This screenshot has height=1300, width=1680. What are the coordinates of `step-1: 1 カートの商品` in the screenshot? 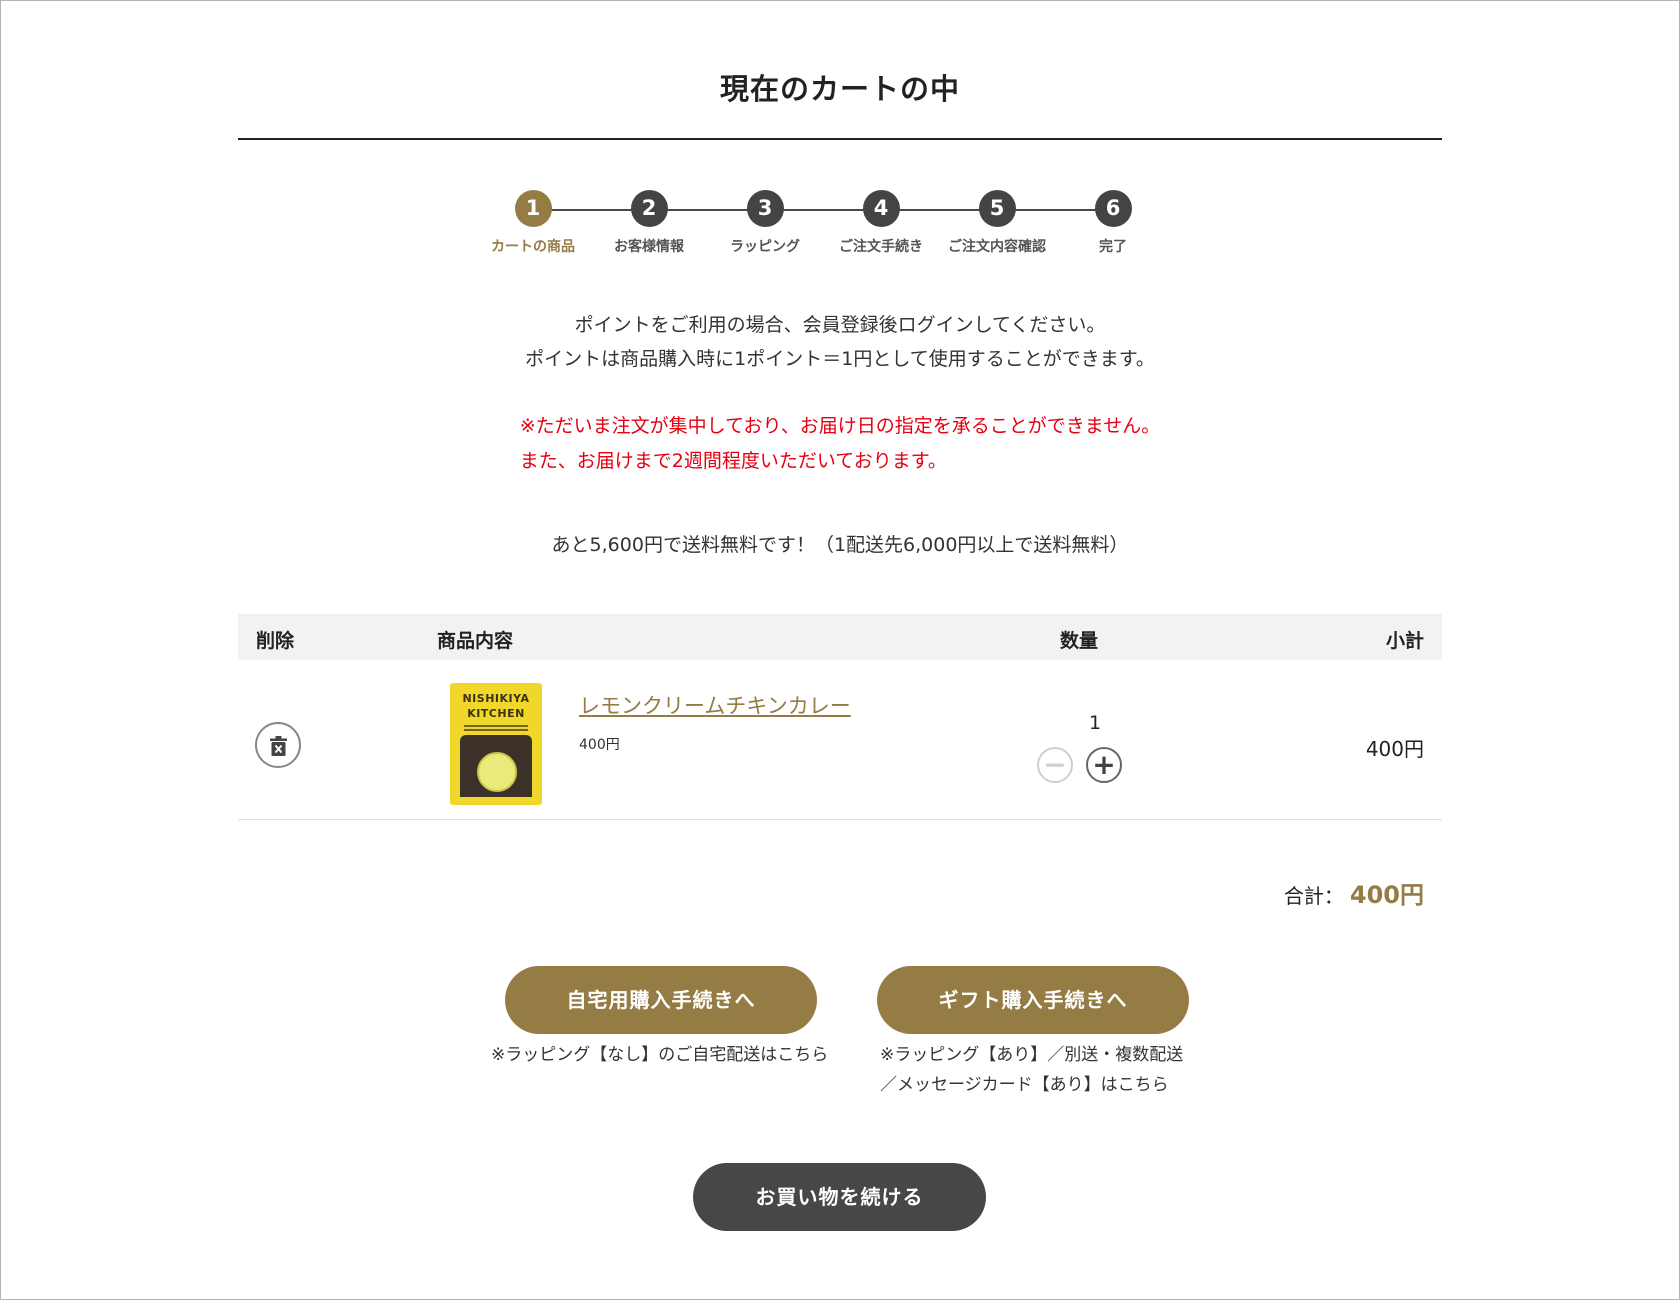 It's located at (533, 223).